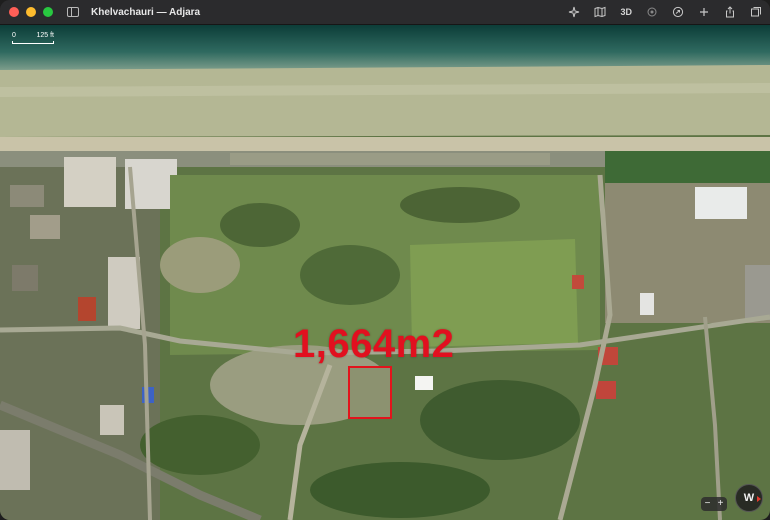  I want to click on zoom-in-button: +, so click(721, 504).